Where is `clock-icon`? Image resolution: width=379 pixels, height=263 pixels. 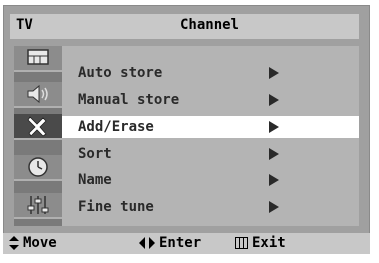
clock-icon is located at coordinates (38, 168).